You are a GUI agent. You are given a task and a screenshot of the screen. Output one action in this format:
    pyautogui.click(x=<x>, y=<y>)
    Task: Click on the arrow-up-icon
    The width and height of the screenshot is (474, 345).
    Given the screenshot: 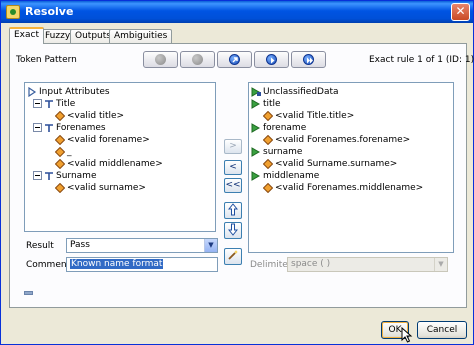 What is the action you would take?
    pyautogui.click(x=233, y=209)
    